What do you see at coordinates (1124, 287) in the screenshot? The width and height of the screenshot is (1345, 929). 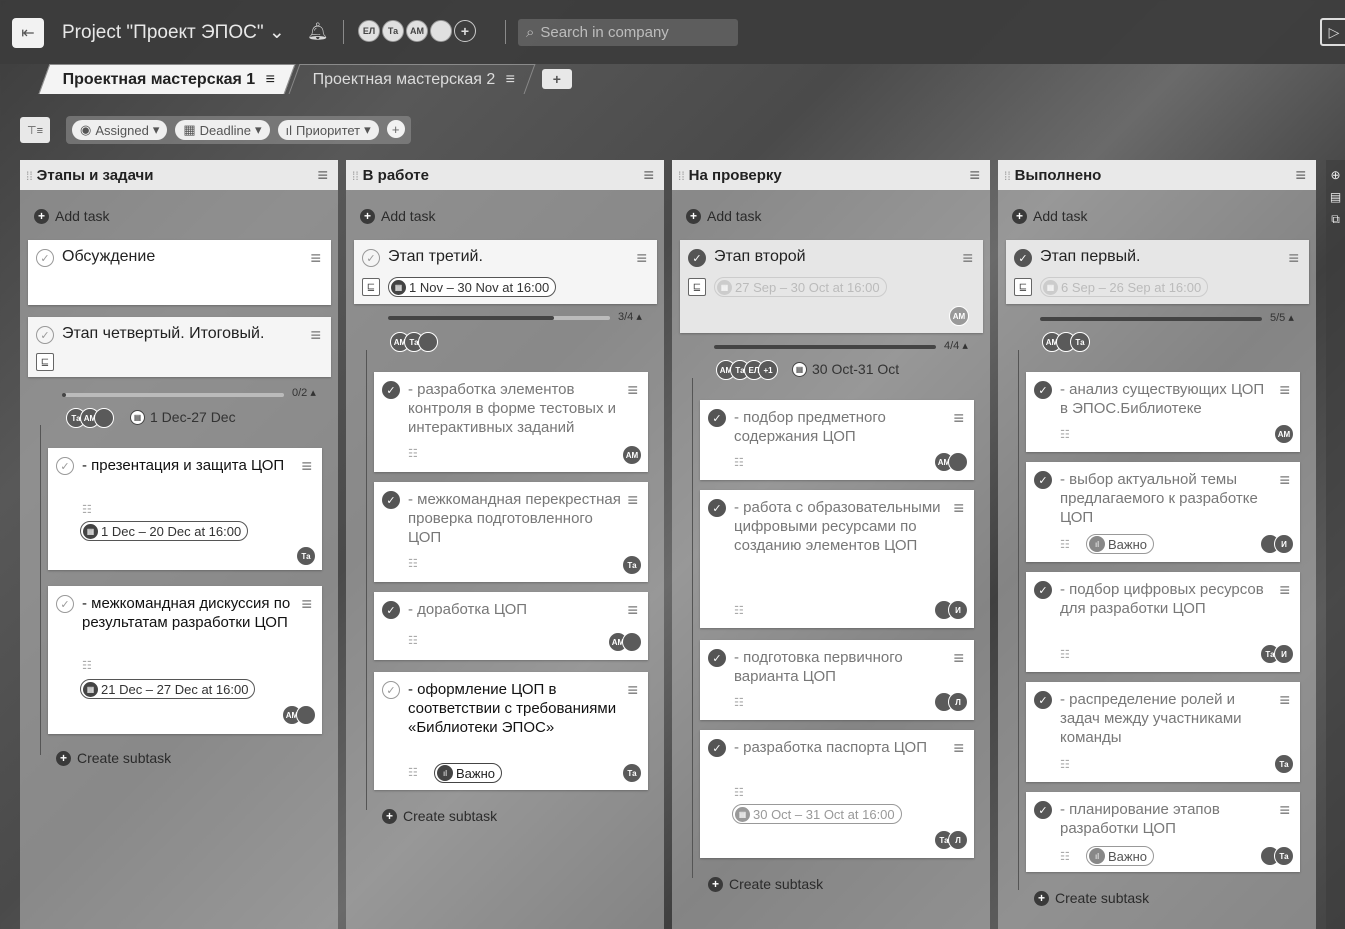 I see `due-date: ▦ 6 Sep – 26 Sep at 16:00` at bounding box center [1124, 287].